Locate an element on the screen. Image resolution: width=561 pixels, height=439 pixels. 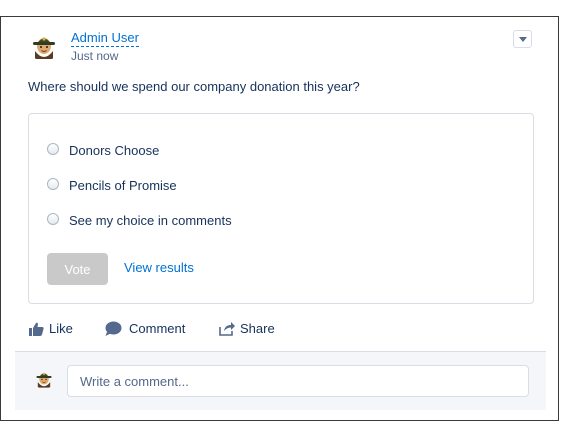
thumbs-up-icon is located at coordinates (36, 329).